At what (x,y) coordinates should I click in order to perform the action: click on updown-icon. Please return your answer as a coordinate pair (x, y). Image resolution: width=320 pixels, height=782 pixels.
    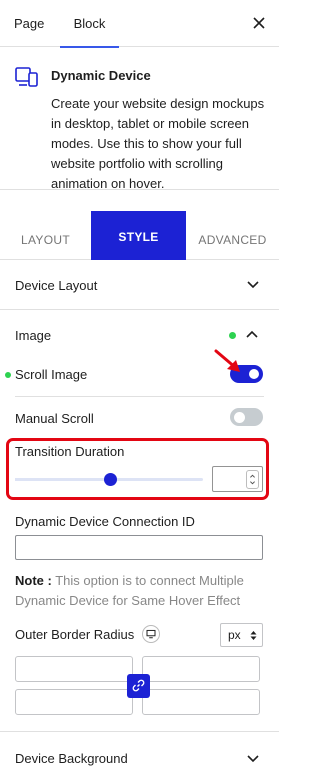
    Looking at the image, I should click on (253, 635).